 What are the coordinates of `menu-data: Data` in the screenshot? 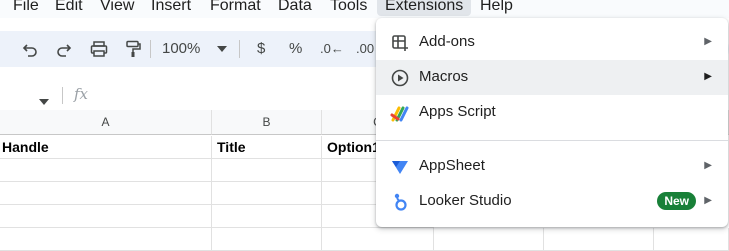 It's located at (295, 8).